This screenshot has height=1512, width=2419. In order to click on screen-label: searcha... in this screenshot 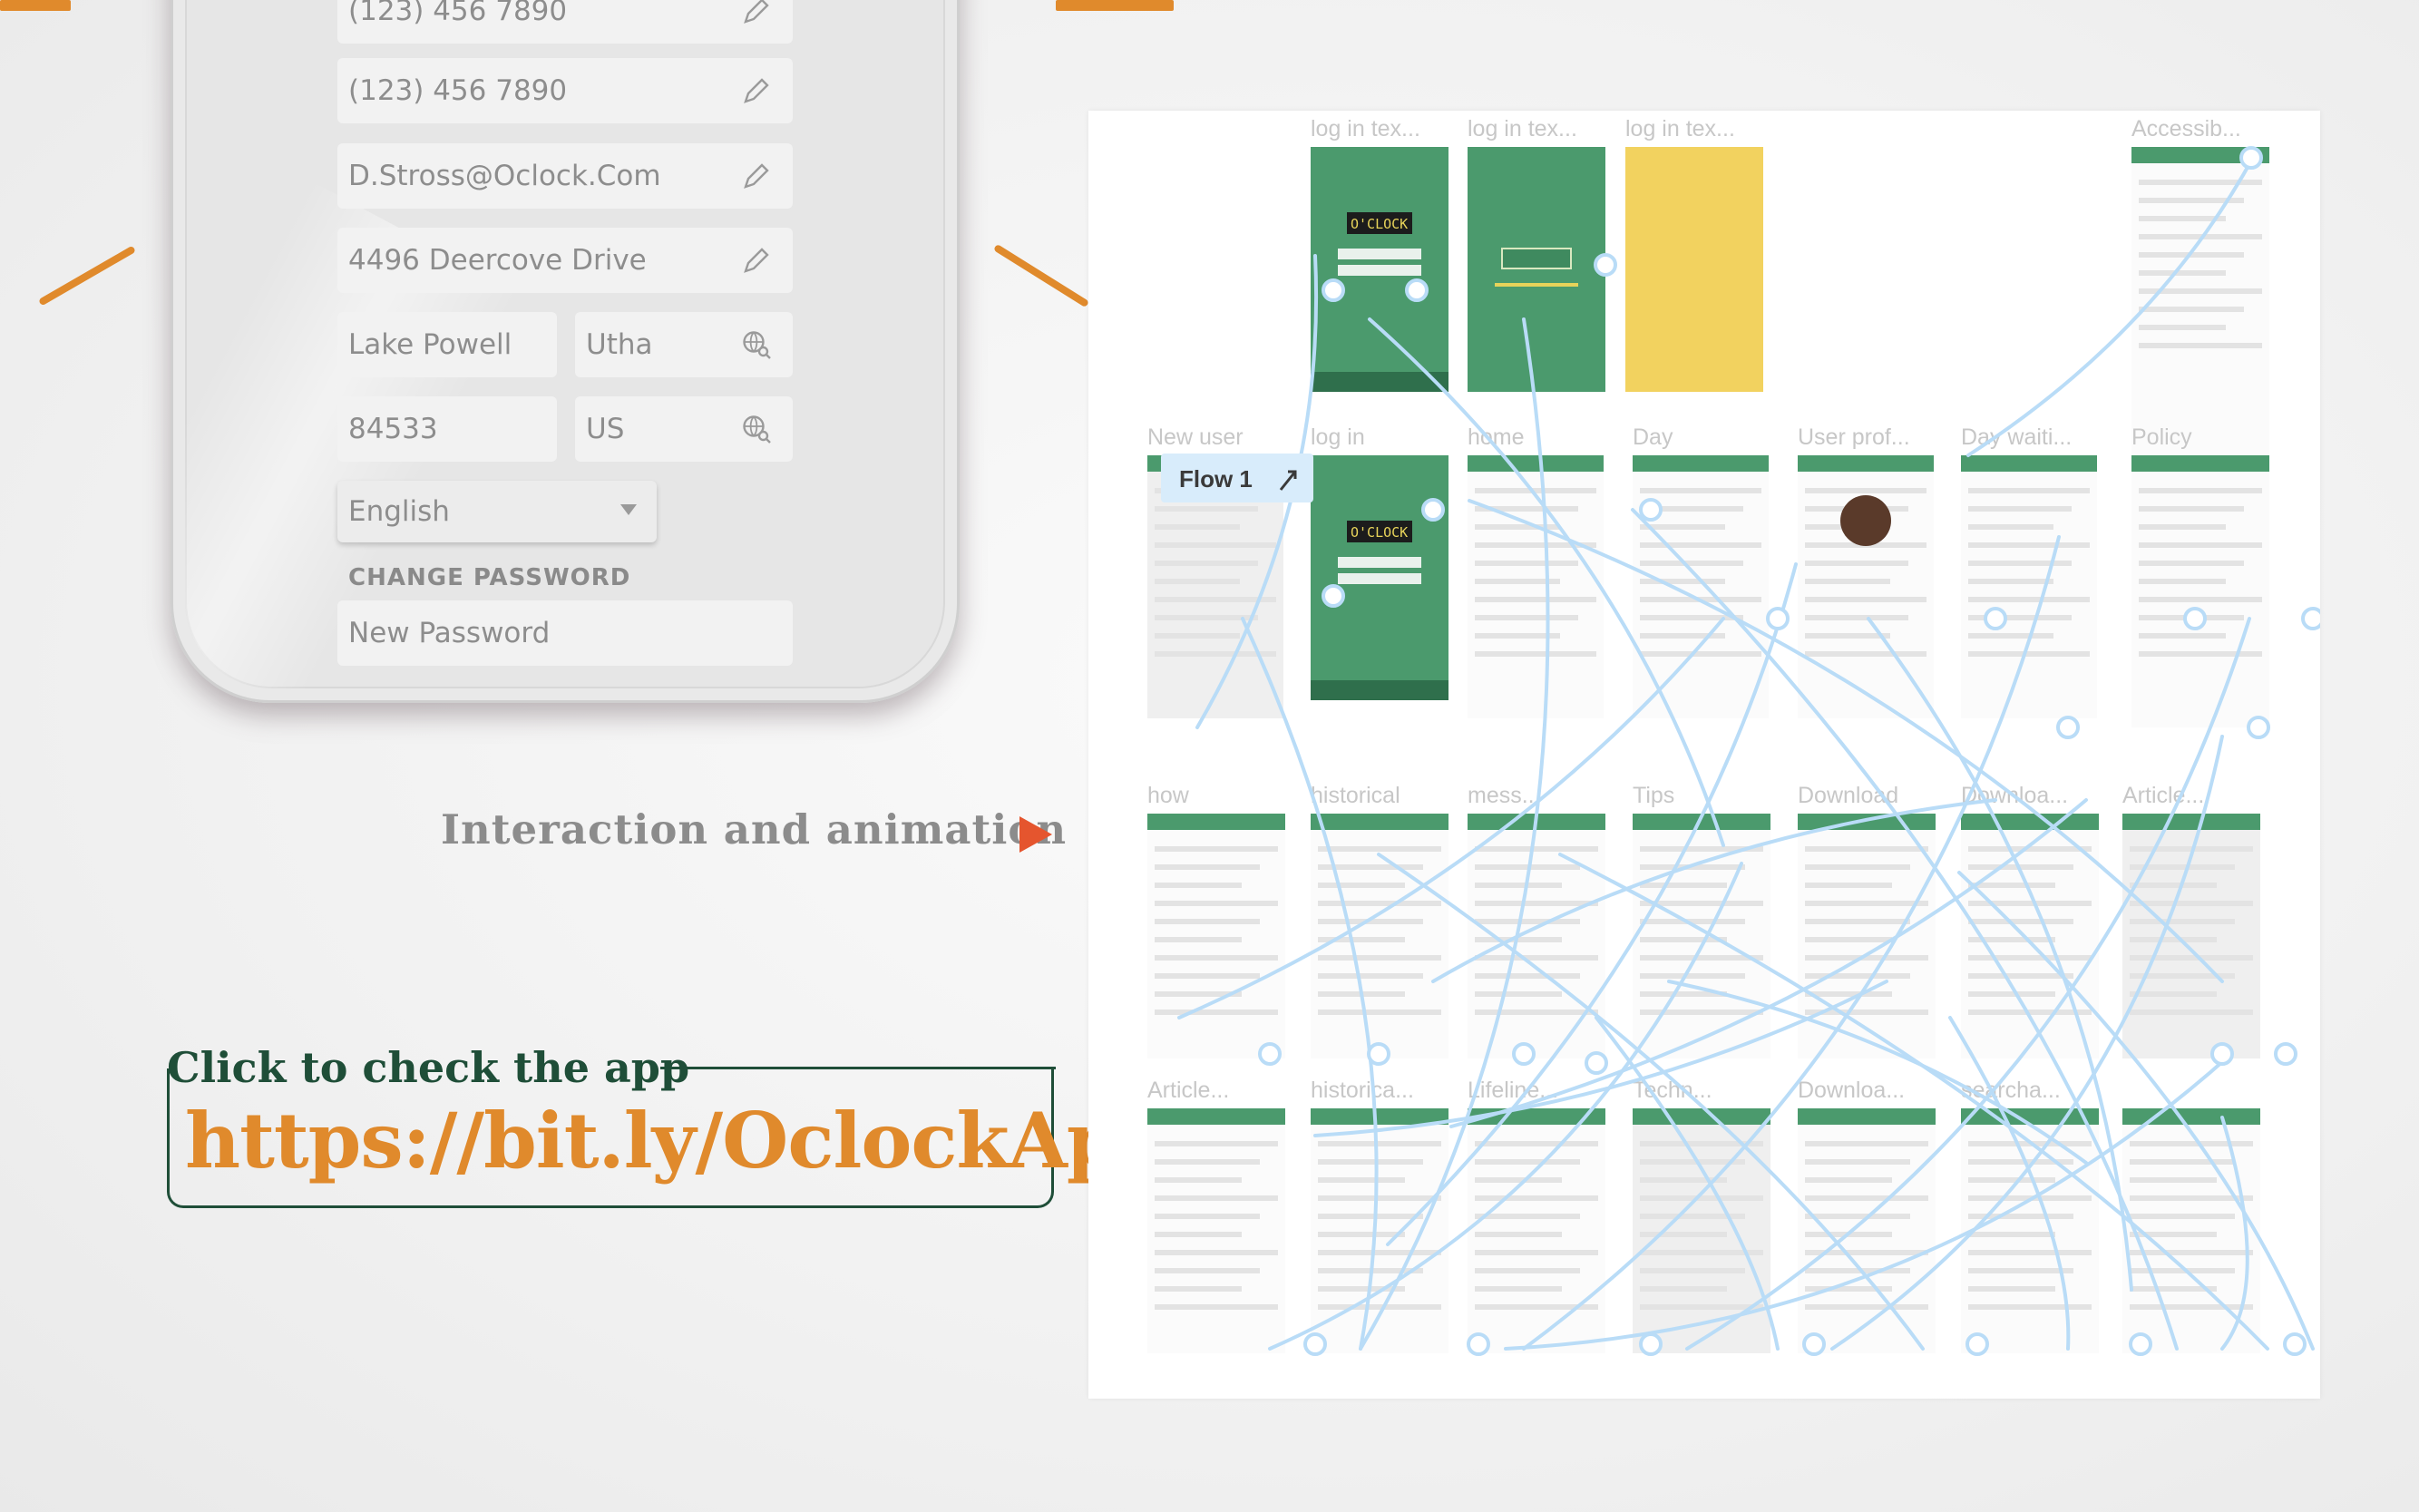, I will do `click(2011, 1090)`.